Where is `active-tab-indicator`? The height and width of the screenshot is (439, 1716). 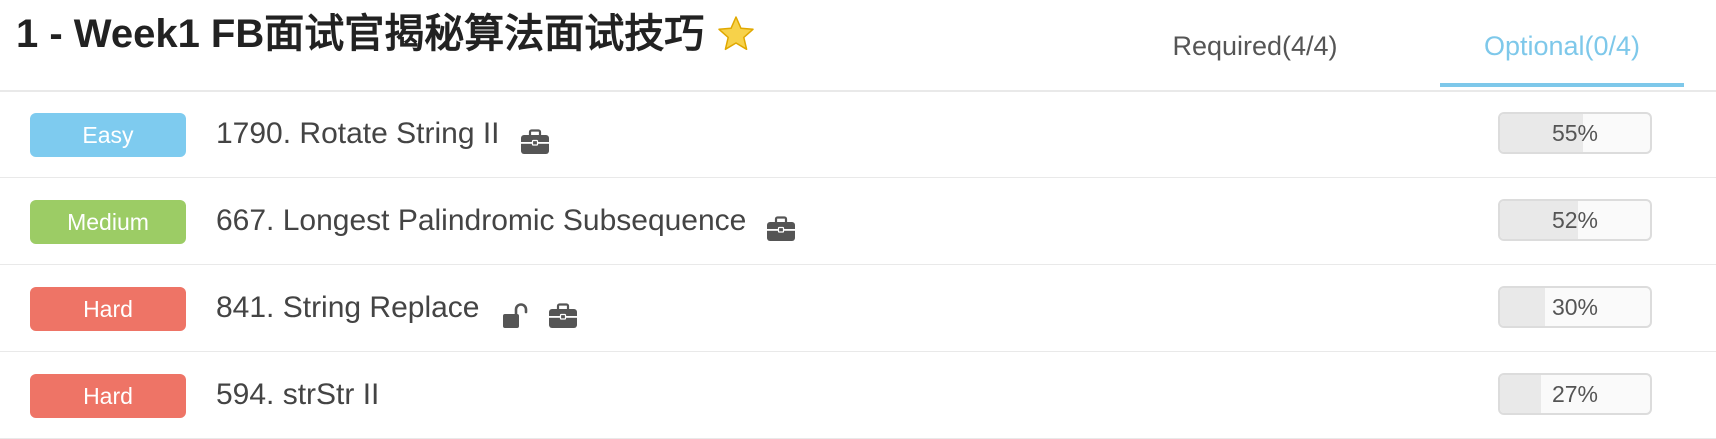
active-tab-indicator is located at coordinates (1562, 85).